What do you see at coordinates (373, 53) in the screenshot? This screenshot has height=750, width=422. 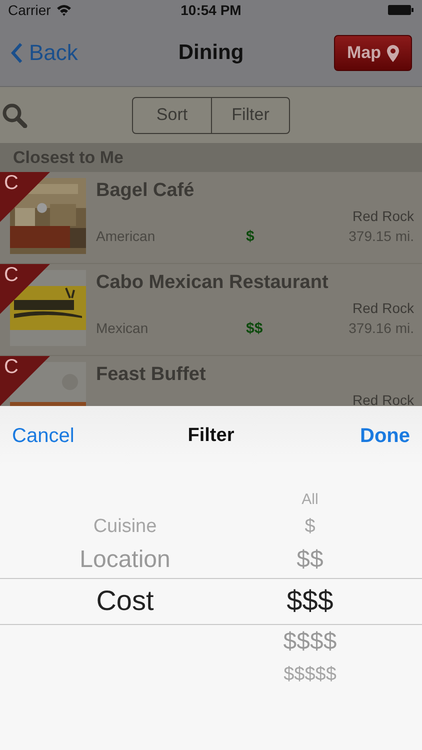 I see `map-button: Map` at bounding box center [373, 53].